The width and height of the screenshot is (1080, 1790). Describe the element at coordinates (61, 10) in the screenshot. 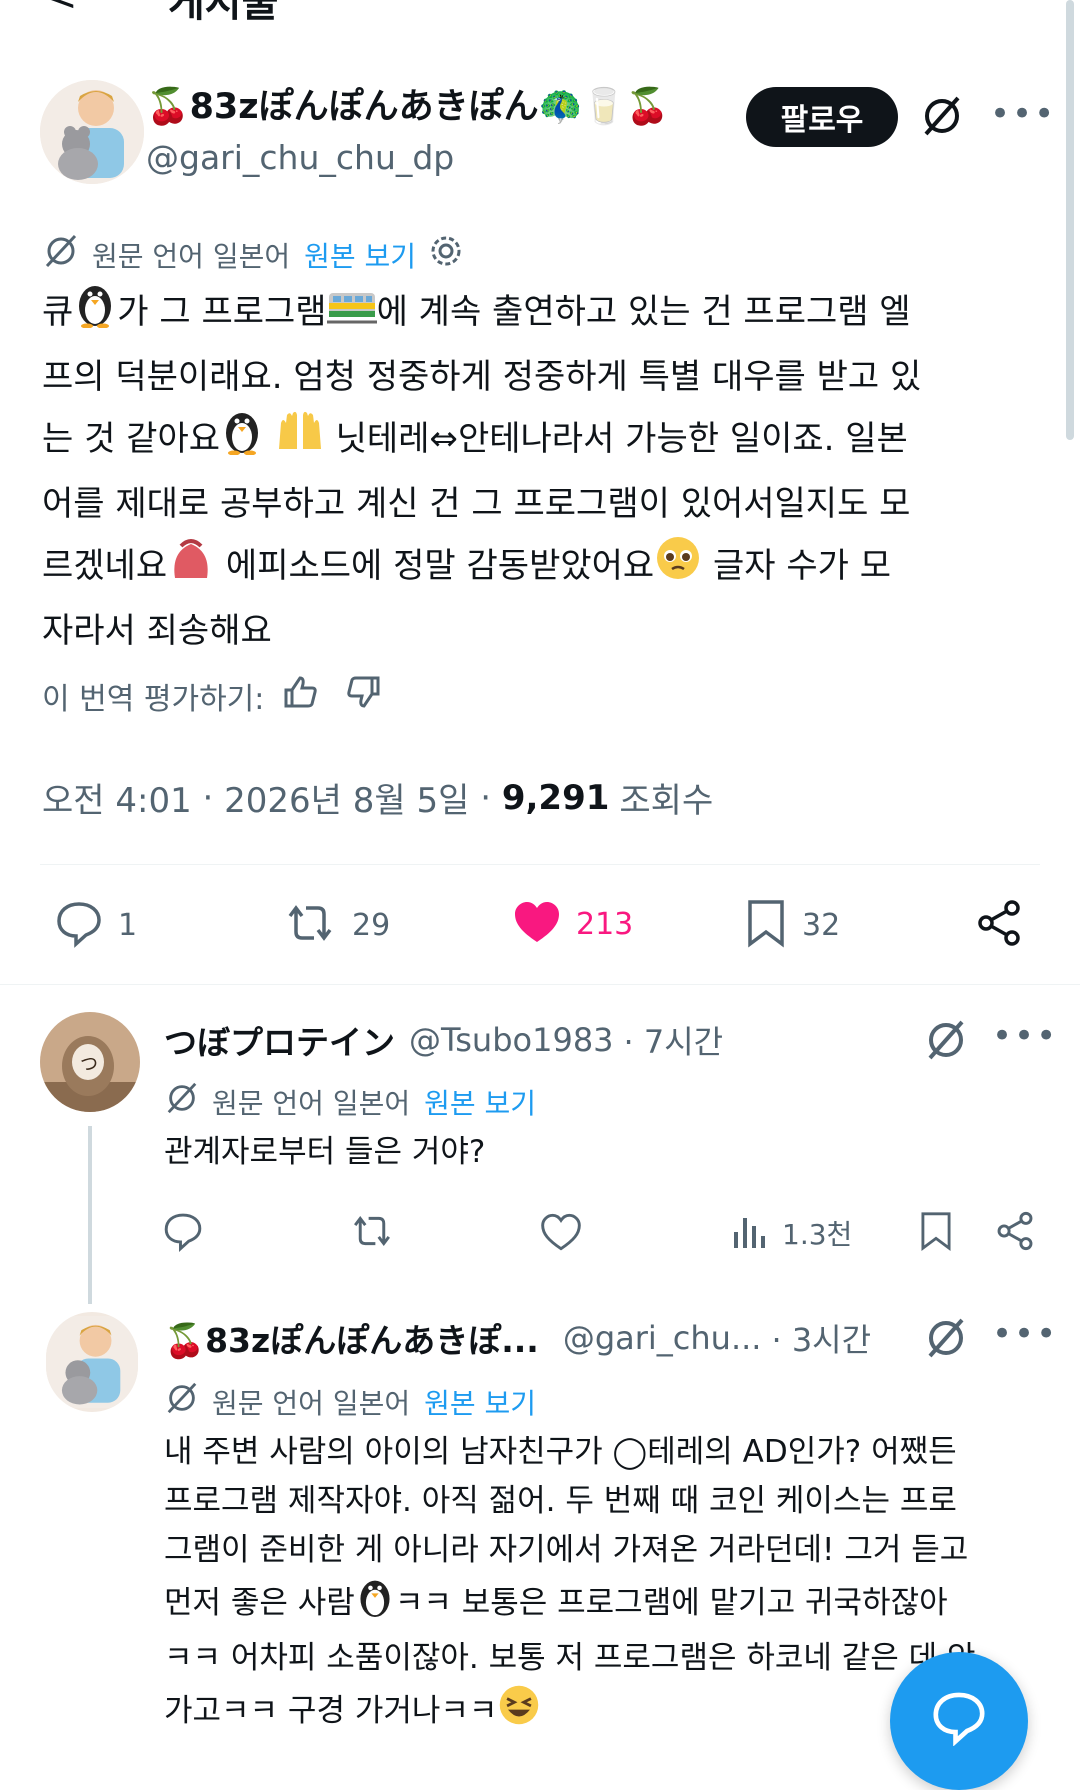

I see `back-arrow-icon: <` at that location.